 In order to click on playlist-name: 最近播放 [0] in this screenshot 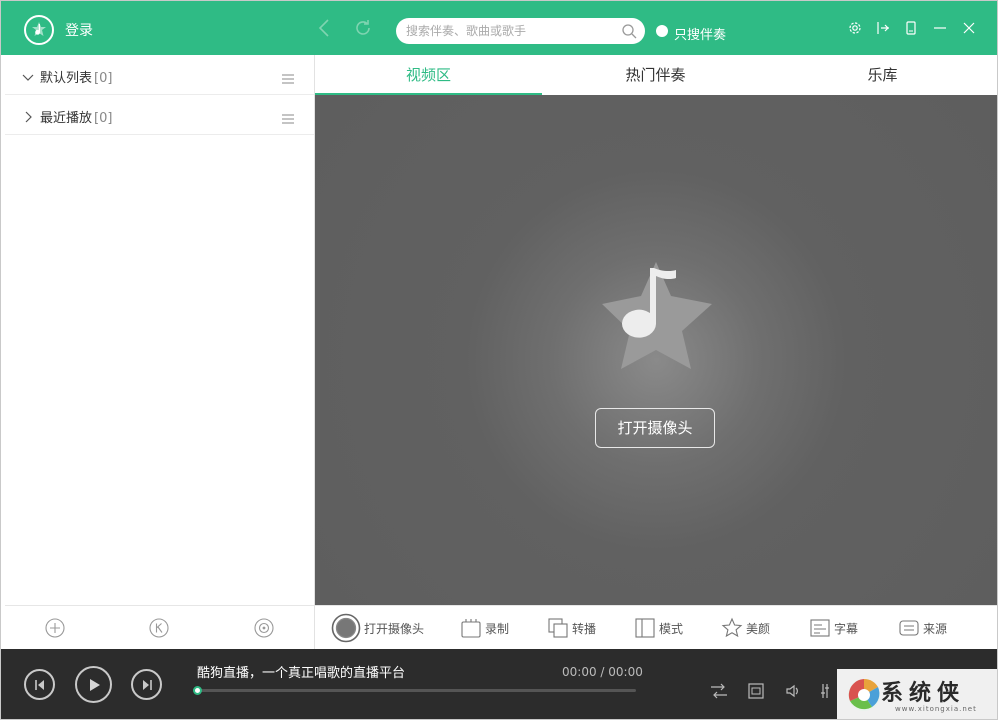, I will do `click(76, 118)`.